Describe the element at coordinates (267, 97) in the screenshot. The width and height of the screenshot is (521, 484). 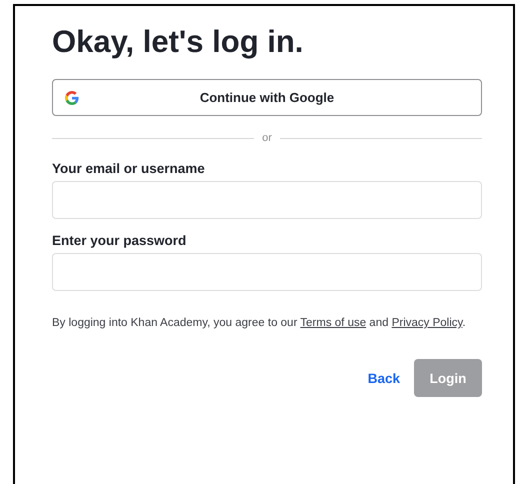
I see `google-button: Continue with Google` at that location.